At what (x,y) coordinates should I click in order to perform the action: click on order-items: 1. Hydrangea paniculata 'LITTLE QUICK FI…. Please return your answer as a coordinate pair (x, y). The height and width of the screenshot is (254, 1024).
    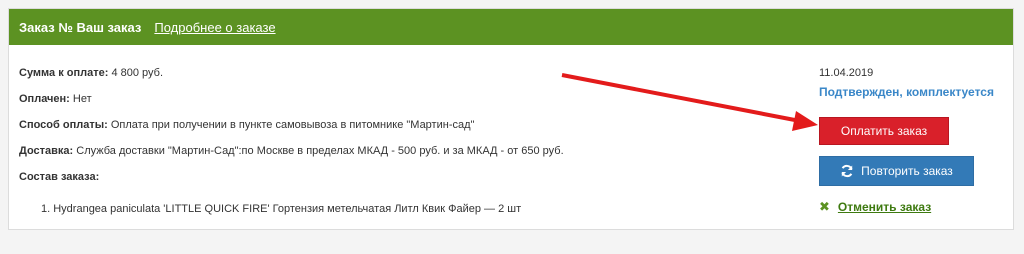
    Looking at the image, I should click on (281, 209).